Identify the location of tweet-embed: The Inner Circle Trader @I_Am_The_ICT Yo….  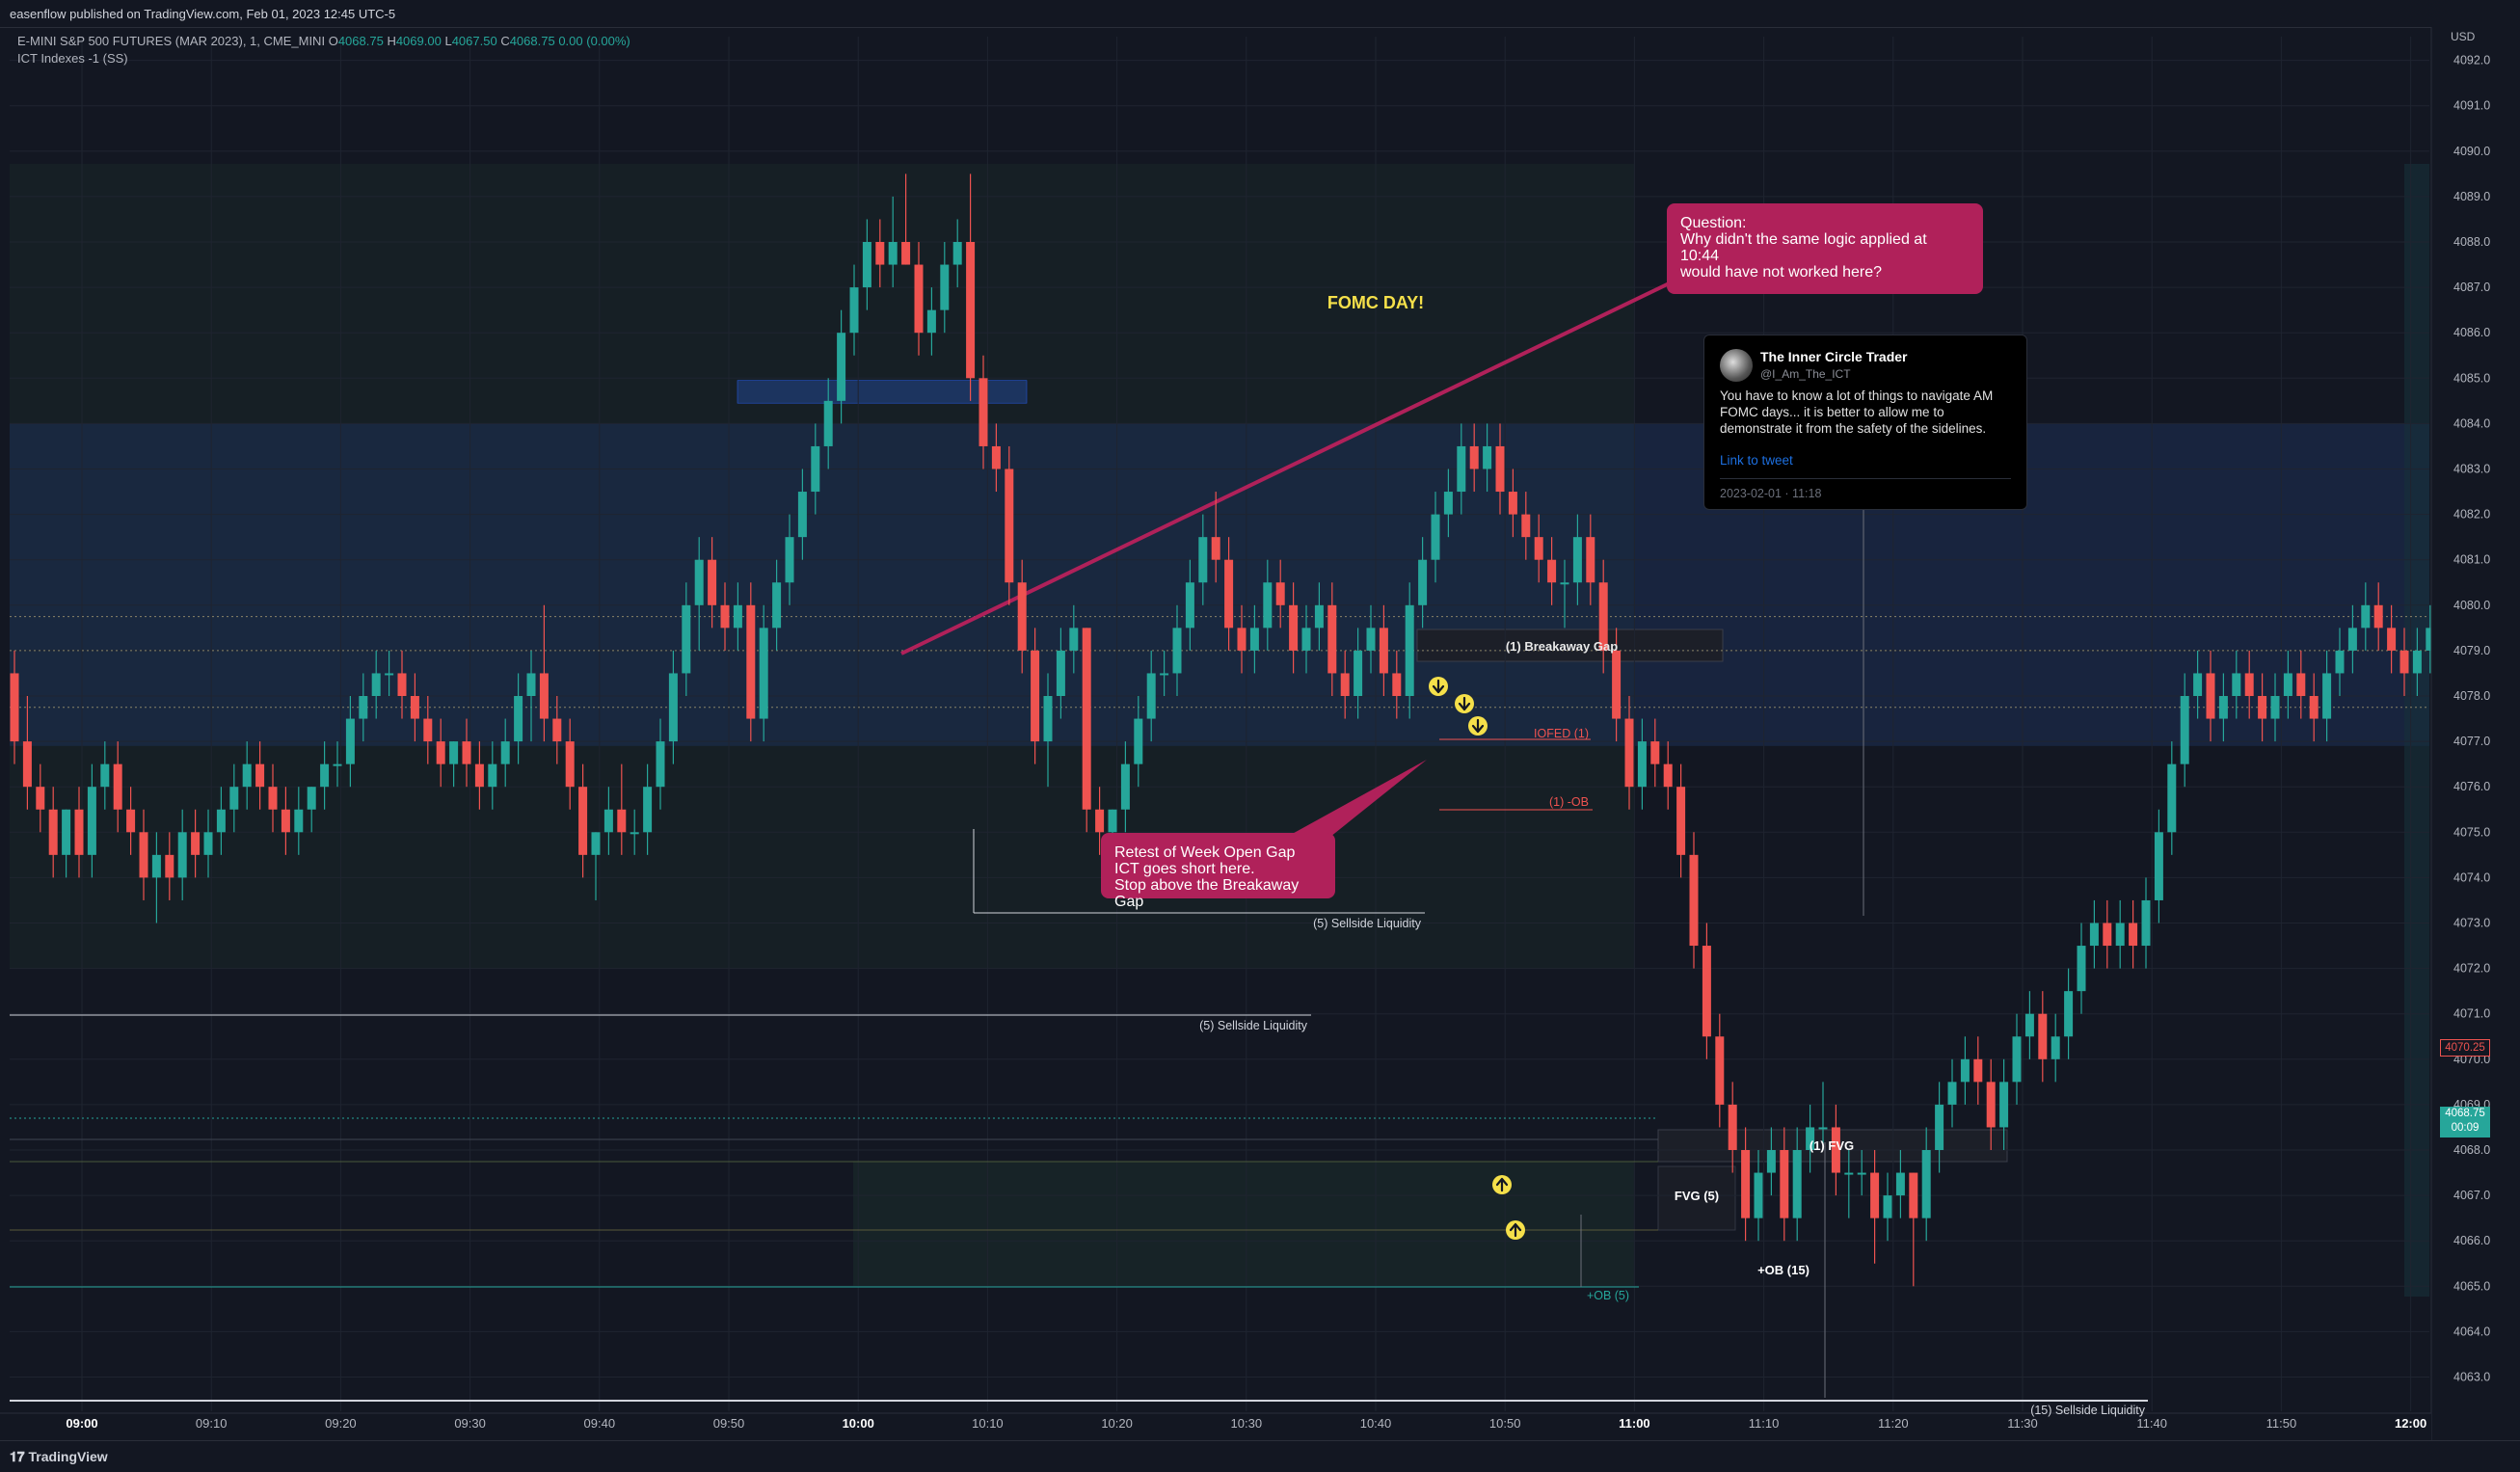
(1865, 423).